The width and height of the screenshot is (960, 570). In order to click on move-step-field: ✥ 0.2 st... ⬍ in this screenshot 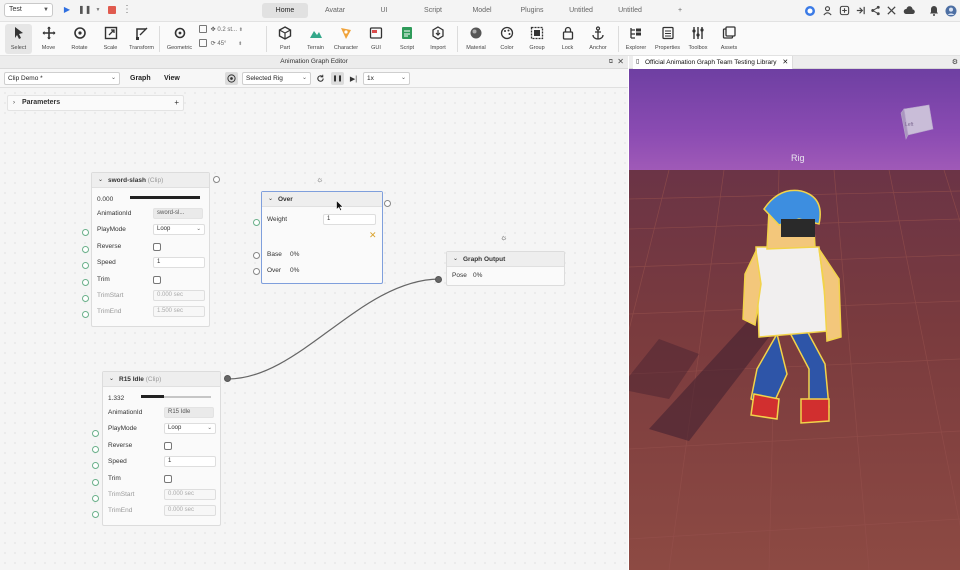, I will do `click(229, 30)`.